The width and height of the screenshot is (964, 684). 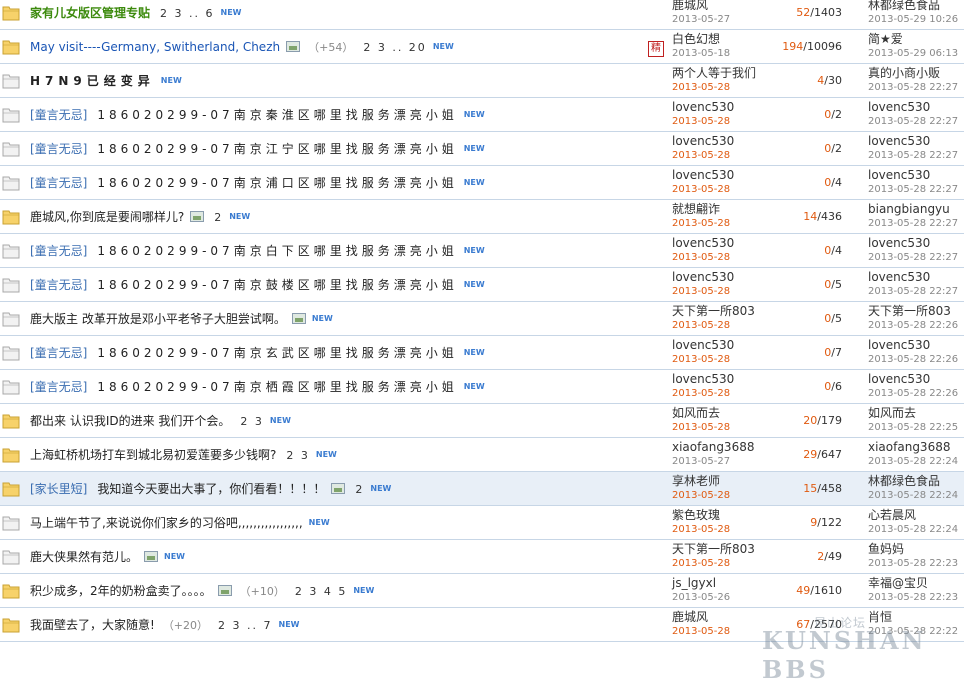 What do you see at coordinates (130, 421) in the screenshot?
I see `thread-title-link: 都出来 认识我ID的进来 我们开个会。` at bounding box center [130, 421].